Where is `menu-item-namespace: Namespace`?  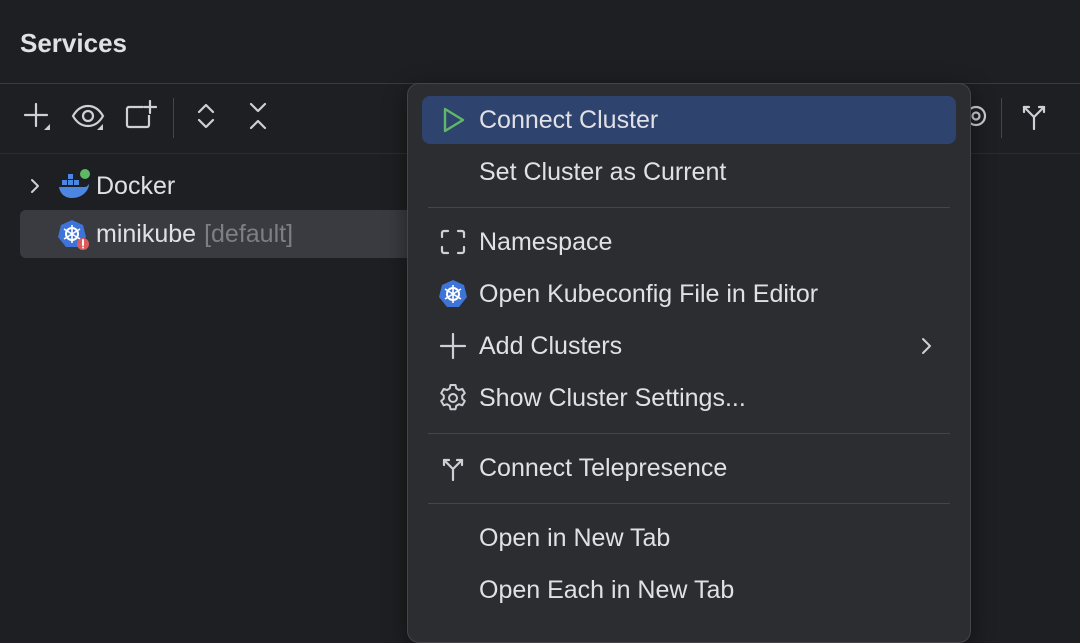 menu-item-namespace: Namespace is located at coordinates (689, 242).